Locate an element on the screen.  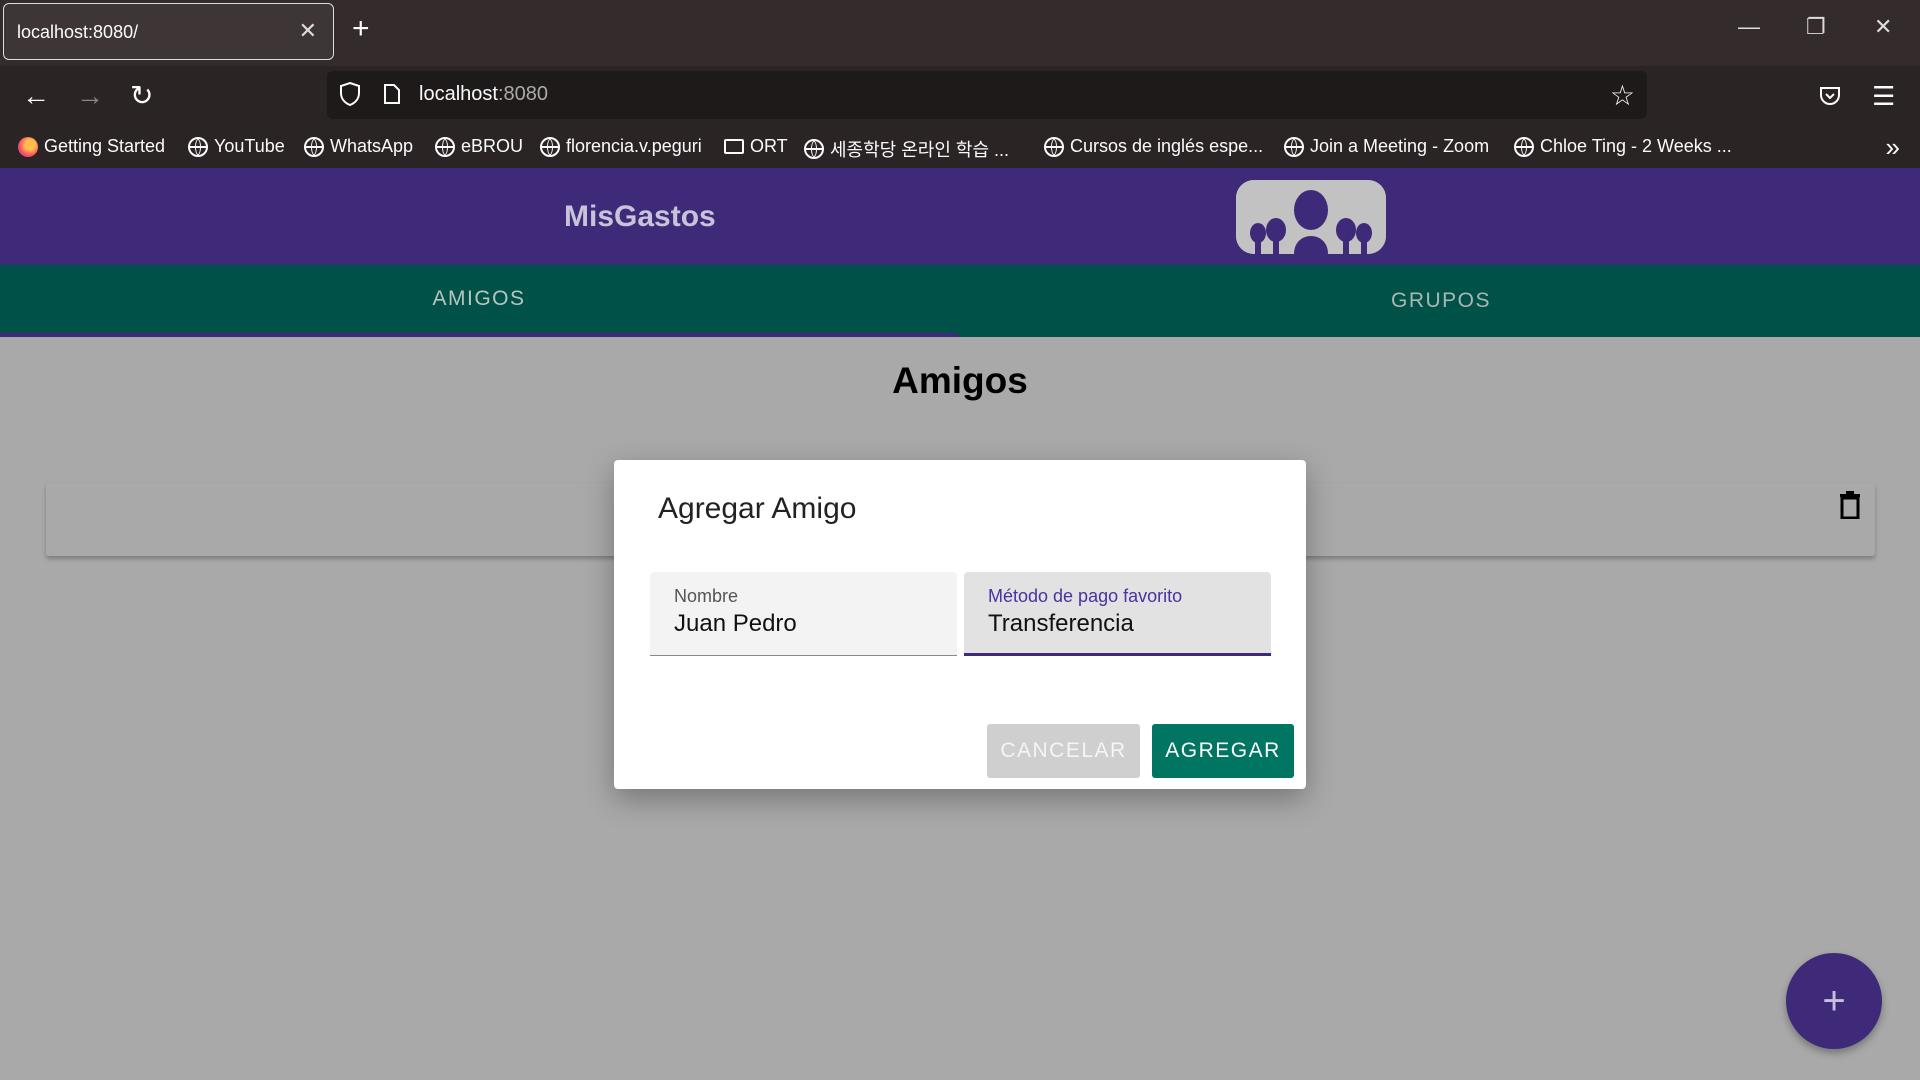
payment-method-field: Método de pago favorito Transferencia is located at coordinates (1117, 614).